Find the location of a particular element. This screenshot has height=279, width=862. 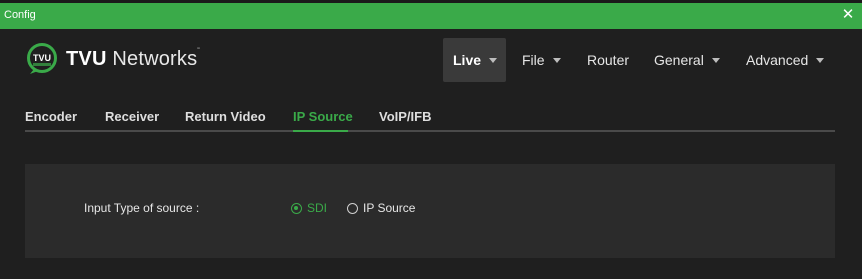

nav-advanced: Advanced is located at coordinates (785, 60).